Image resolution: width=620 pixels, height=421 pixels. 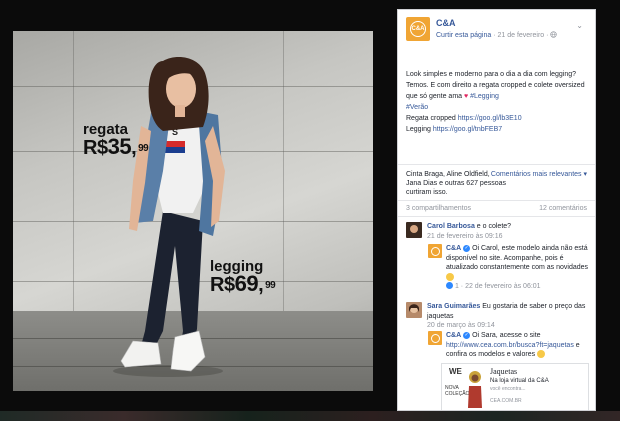 What do you see at coordinates (449, 285) in the screenshot?
I see `like-icon` at bounding box center [449, 285].